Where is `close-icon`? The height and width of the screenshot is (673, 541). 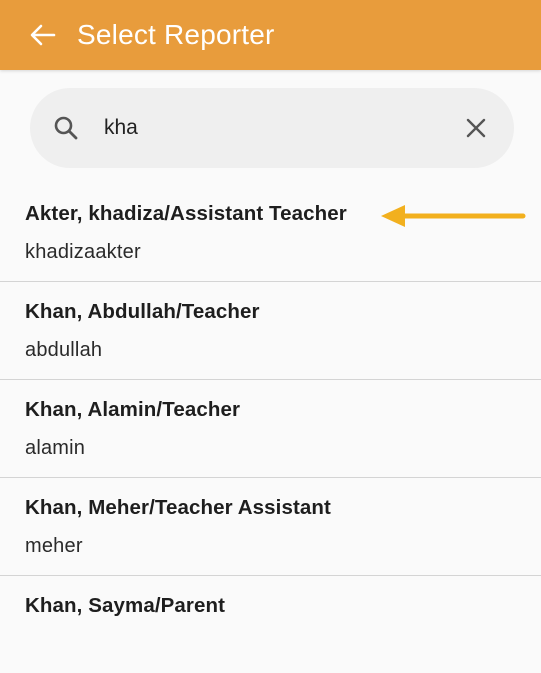 close-icon is located at coordinates (476, 128).